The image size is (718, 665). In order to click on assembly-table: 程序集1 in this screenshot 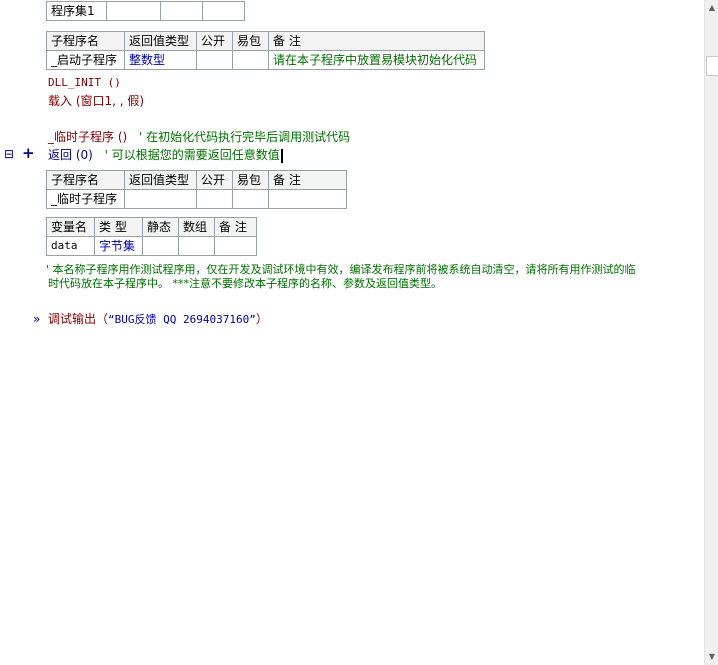, I will do `click(145, 11)`.